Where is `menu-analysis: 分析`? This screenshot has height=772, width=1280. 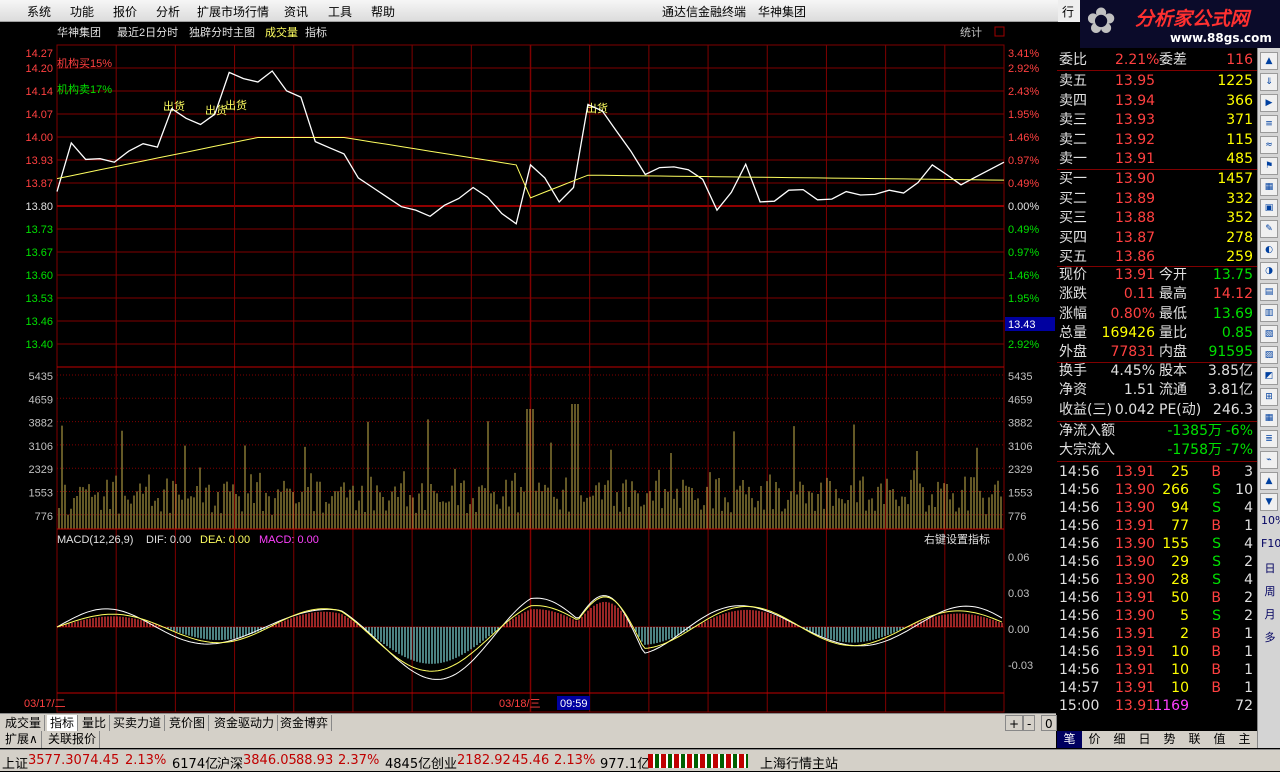
menu-analysis: 分析 is located at coordinates (168, 11).